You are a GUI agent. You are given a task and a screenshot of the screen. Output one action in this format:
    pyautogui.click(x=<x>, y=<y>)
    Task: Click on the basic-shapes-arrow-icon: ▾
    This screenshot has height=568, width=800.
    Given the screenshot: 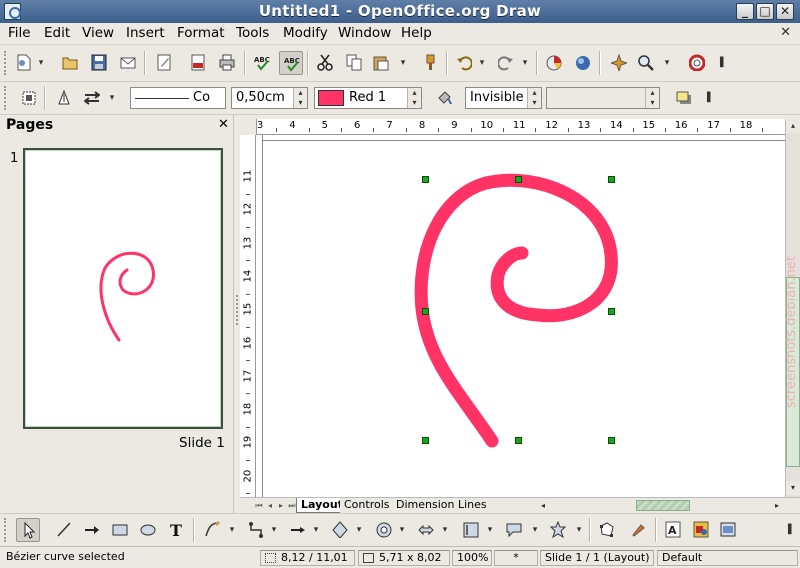 What is the action you would take?
    pyautogui.click(x=359, y=530)
    